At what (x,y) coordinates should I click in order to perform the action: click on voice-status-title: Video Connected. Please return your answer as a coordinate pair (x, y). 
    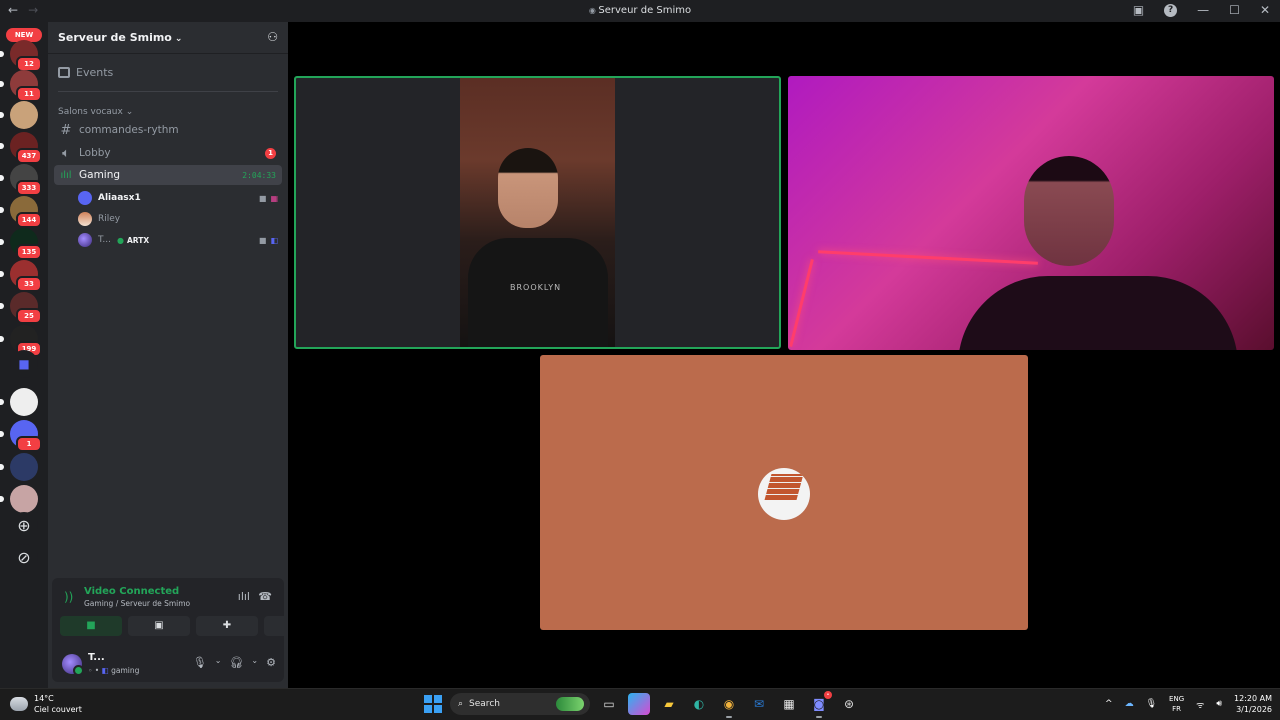
    Looking at the image, I should click on (131, 591).